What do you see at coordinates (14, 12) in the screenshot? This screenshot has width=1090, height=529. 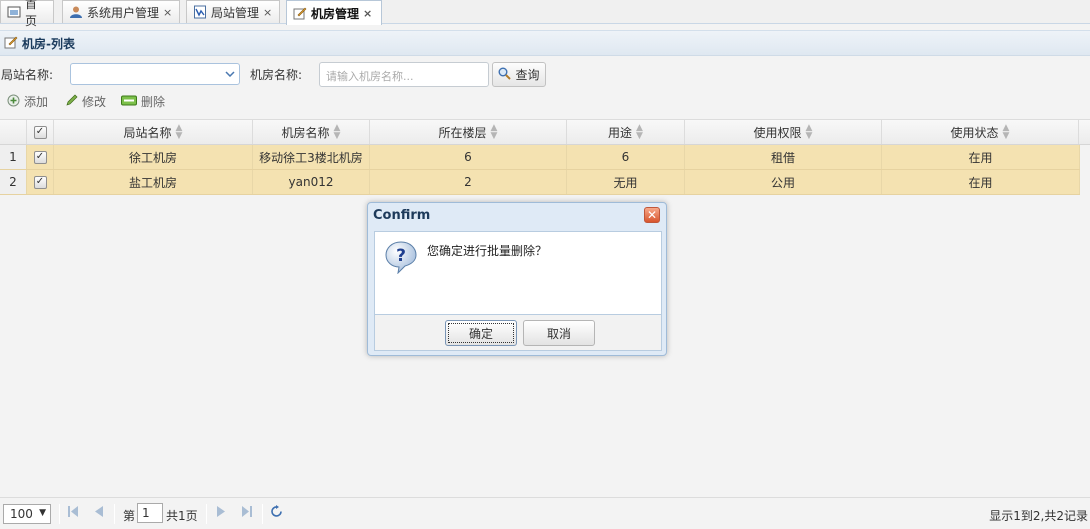 I see `home-icon` at bounding box center [14, 12].